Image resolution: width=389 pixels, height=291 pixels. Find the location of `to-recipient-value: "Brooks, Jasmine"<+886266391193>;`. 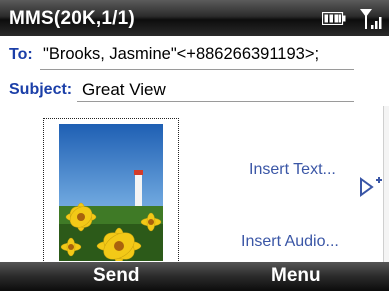

to-recipient-value: "Brooks, Jasmine"<+886266391193>; is located at coordinates (181, 54).